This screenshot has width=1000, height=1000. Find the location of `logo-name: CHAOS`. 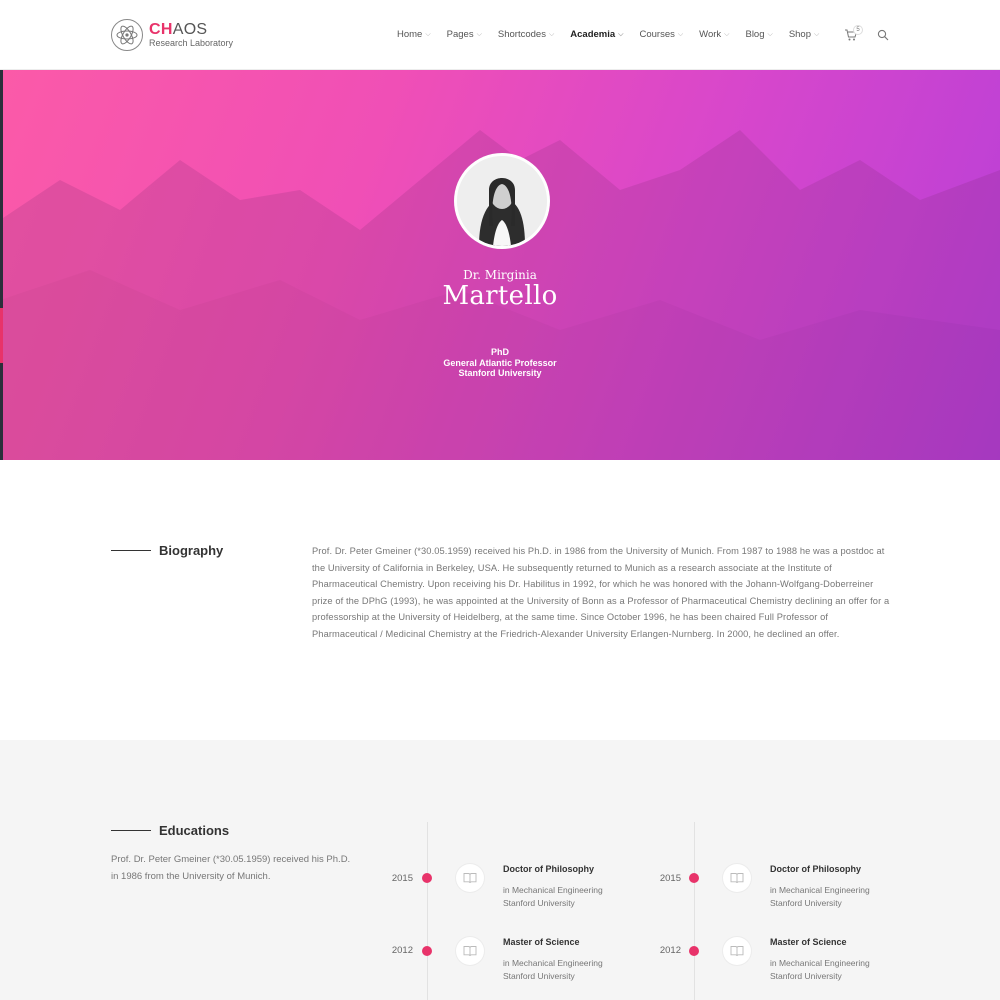

logo-name: CHAOS is located at coordinates (178, 29).